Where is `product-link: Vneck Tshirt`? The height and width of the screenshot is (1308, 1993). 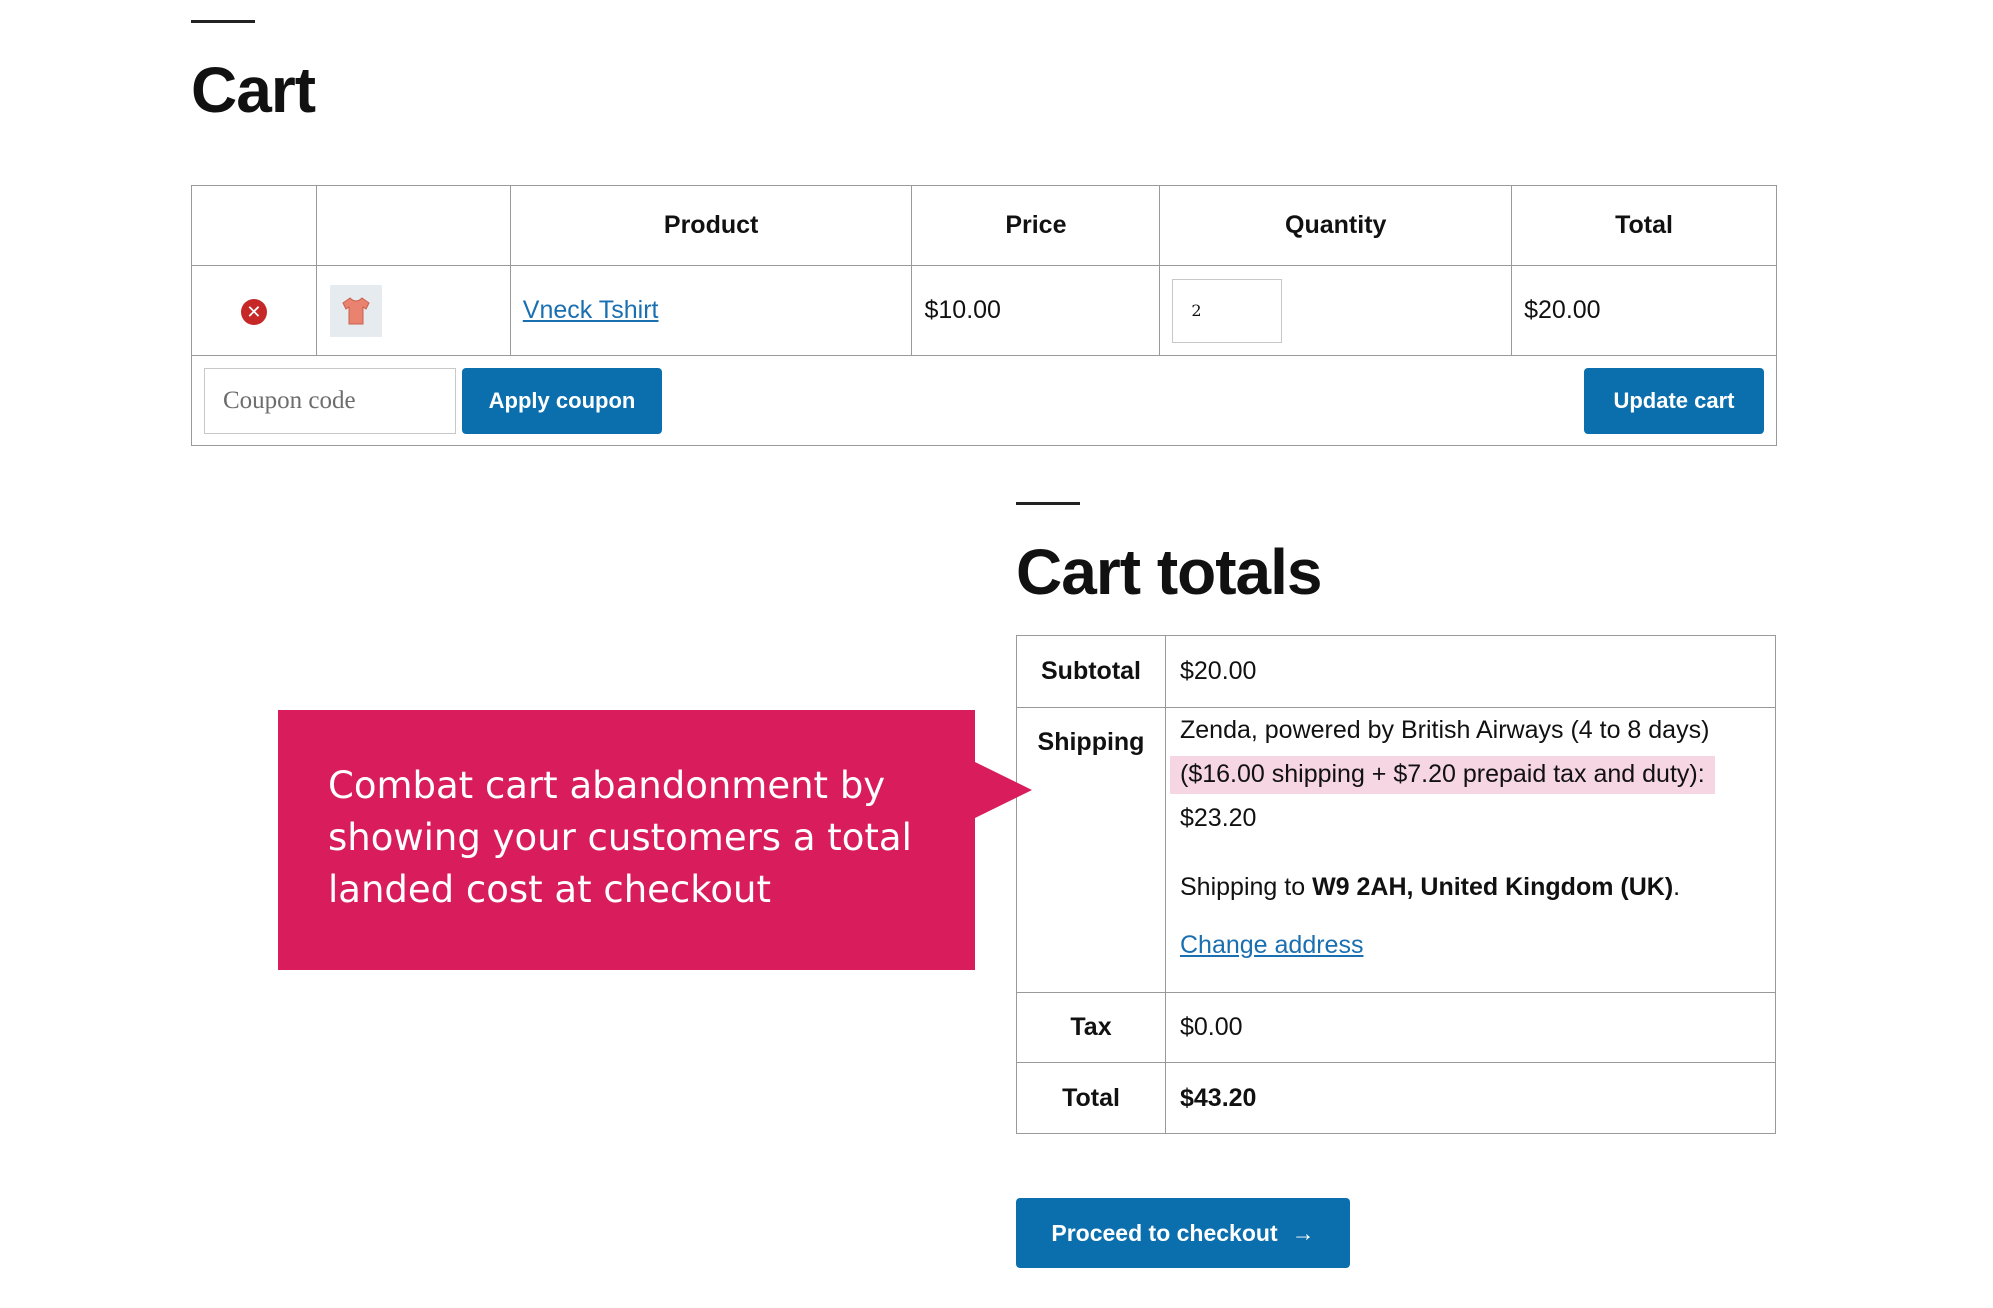
product-link: Vneck Tshirt is located at coordinates (591, 310).